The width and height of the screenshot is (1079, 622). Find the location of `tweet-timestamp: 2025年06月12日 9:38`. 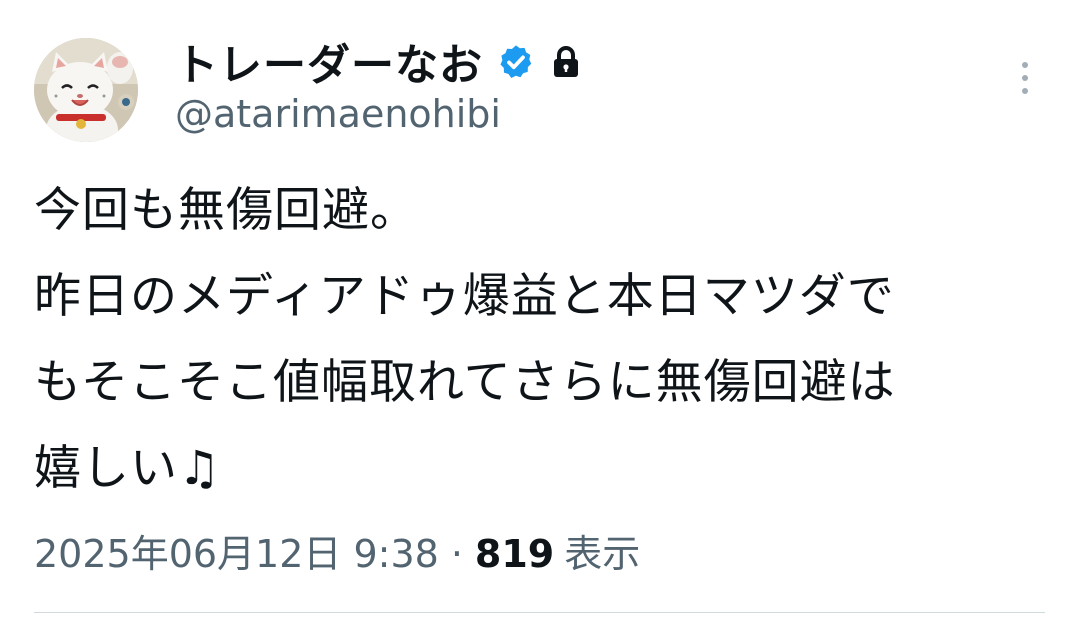

tweet-timestamp: 2025年06月12日 9:38 is located at coordinates (236, 550).